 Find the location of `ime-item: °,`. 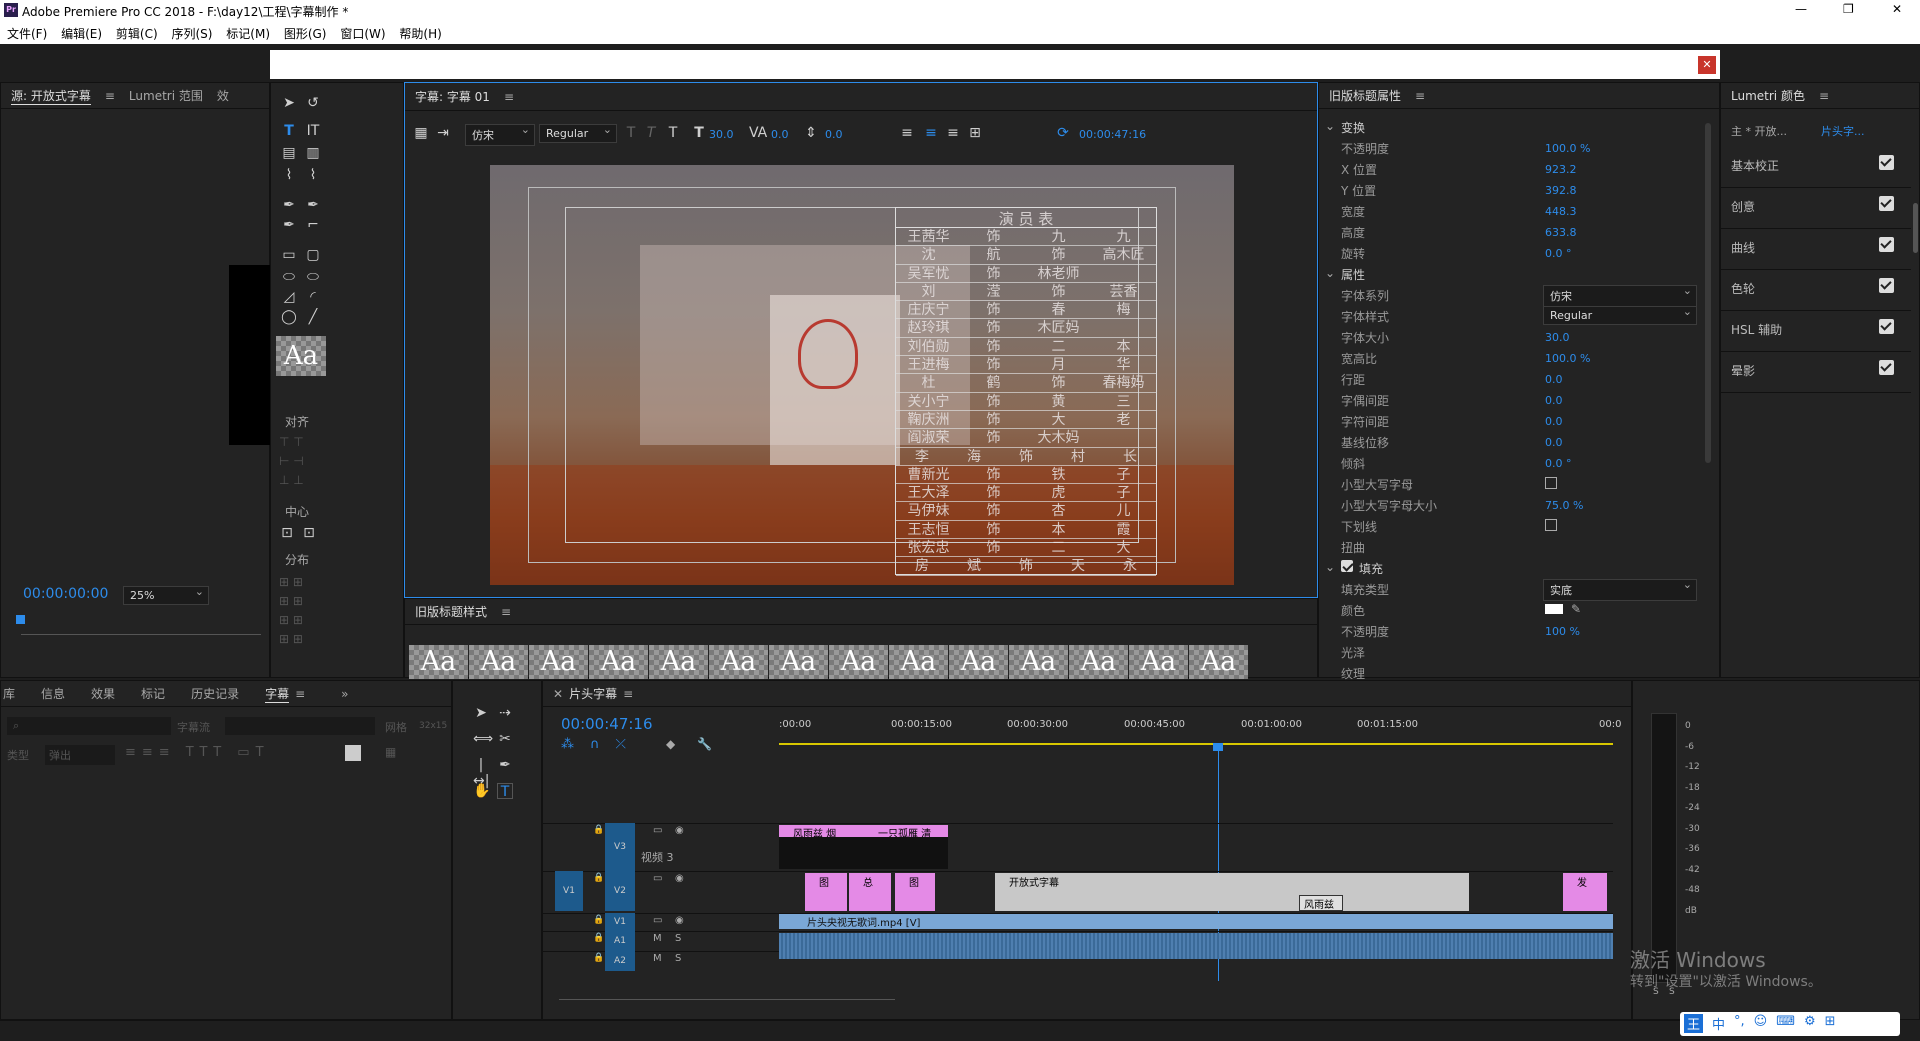

ime-item: °, is located at coordinates (1739, 1023).